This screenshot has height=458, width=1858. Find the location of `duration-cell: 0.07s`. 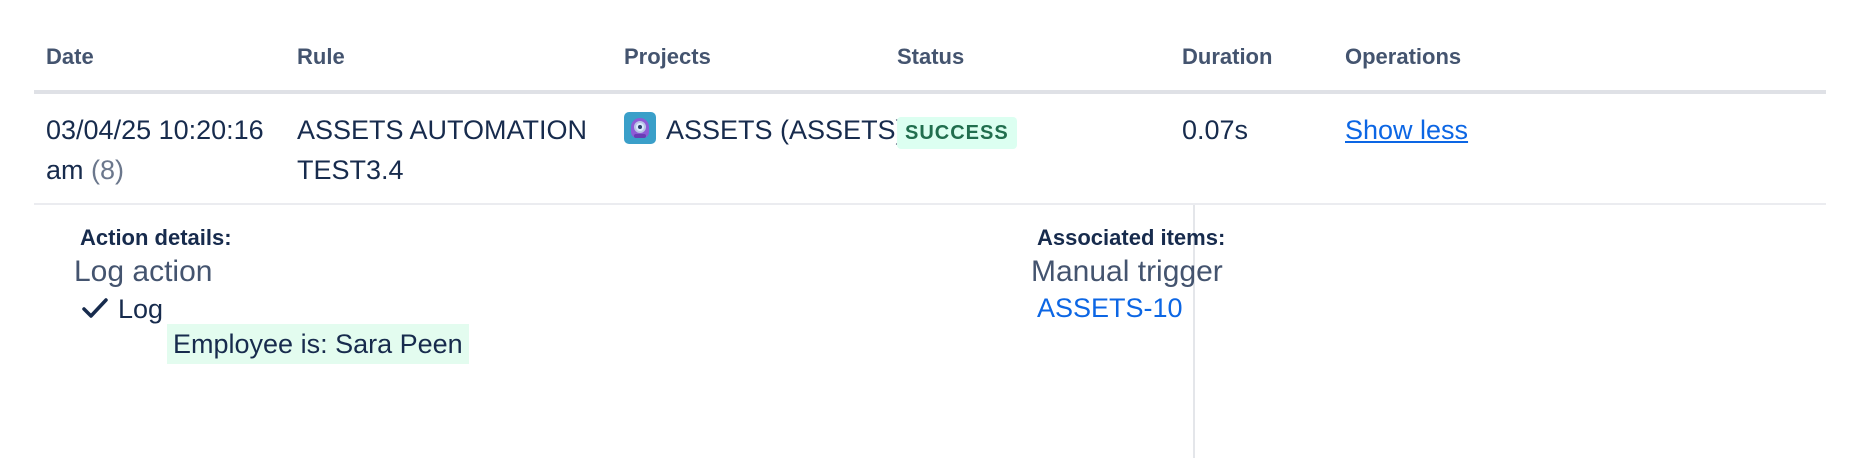

duration-cell: 0.07s is located at coordinates (1215, 130).